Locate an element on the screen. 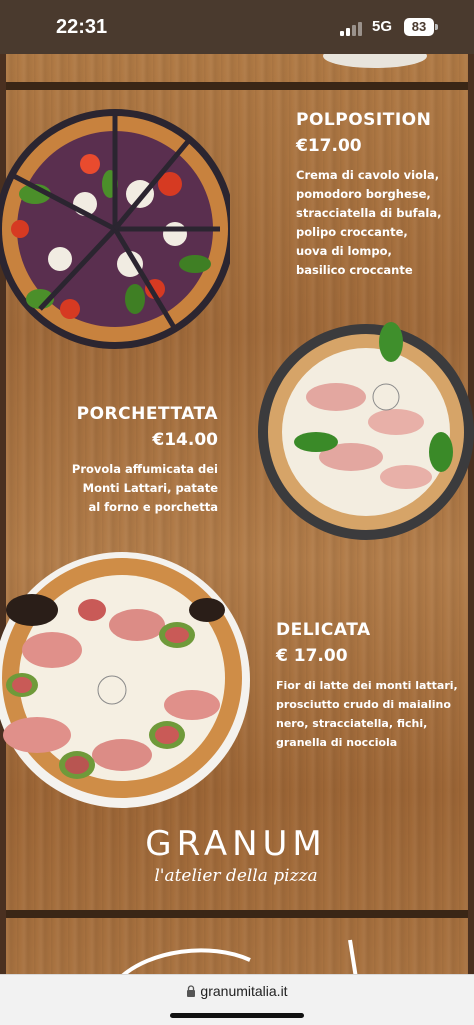 This screenshot has width=474, height=1025. url-text: granumitalia.it is located at coordinates (244, 991).